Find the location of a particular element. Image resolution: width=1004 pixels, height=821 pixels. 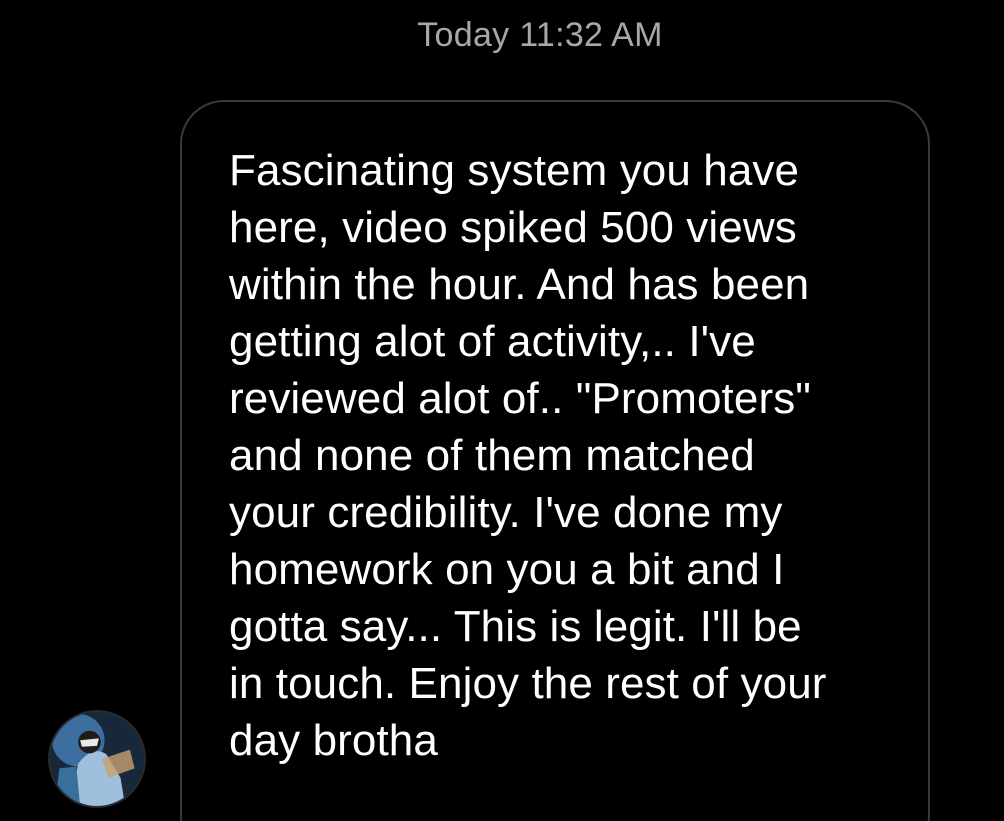

sender-avatar is located at coordinates (97, 759).